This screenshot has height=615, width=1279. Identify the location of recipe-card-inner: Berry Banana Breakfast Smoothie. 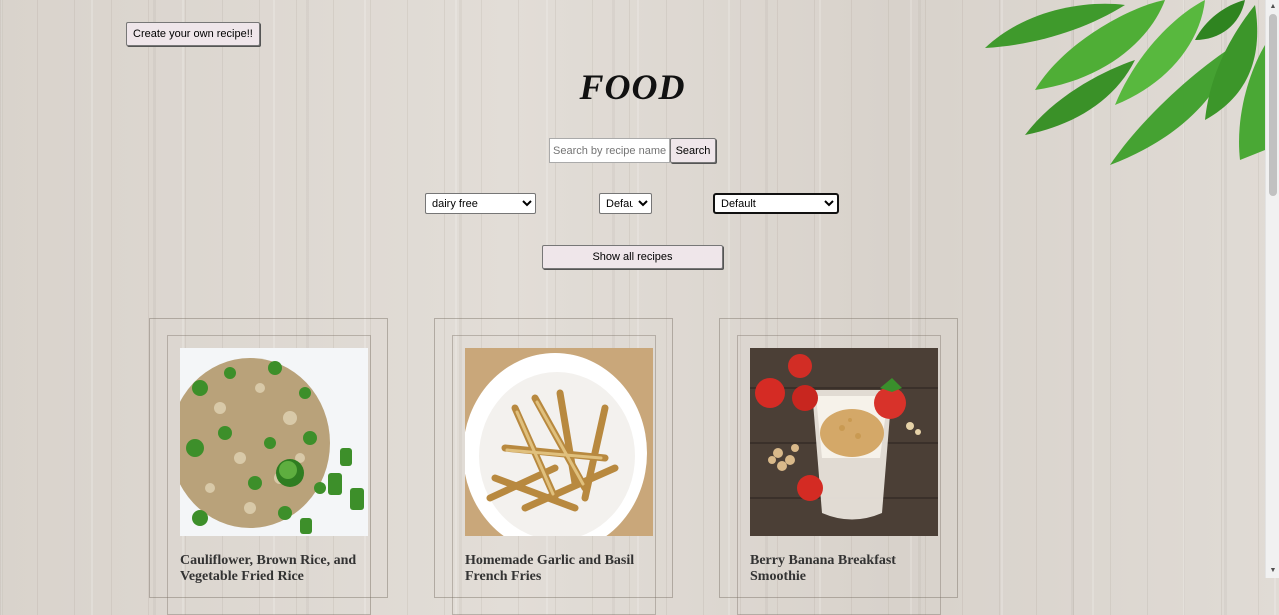
(839, 475).